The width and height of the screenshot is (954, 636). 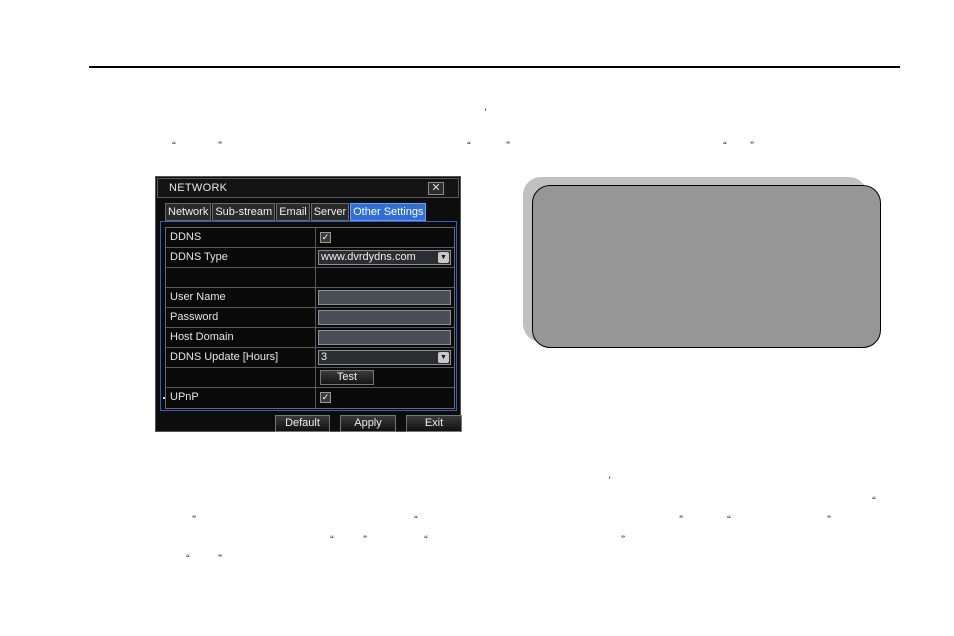 I want to click on row-blank, so click(x=310, y=278).